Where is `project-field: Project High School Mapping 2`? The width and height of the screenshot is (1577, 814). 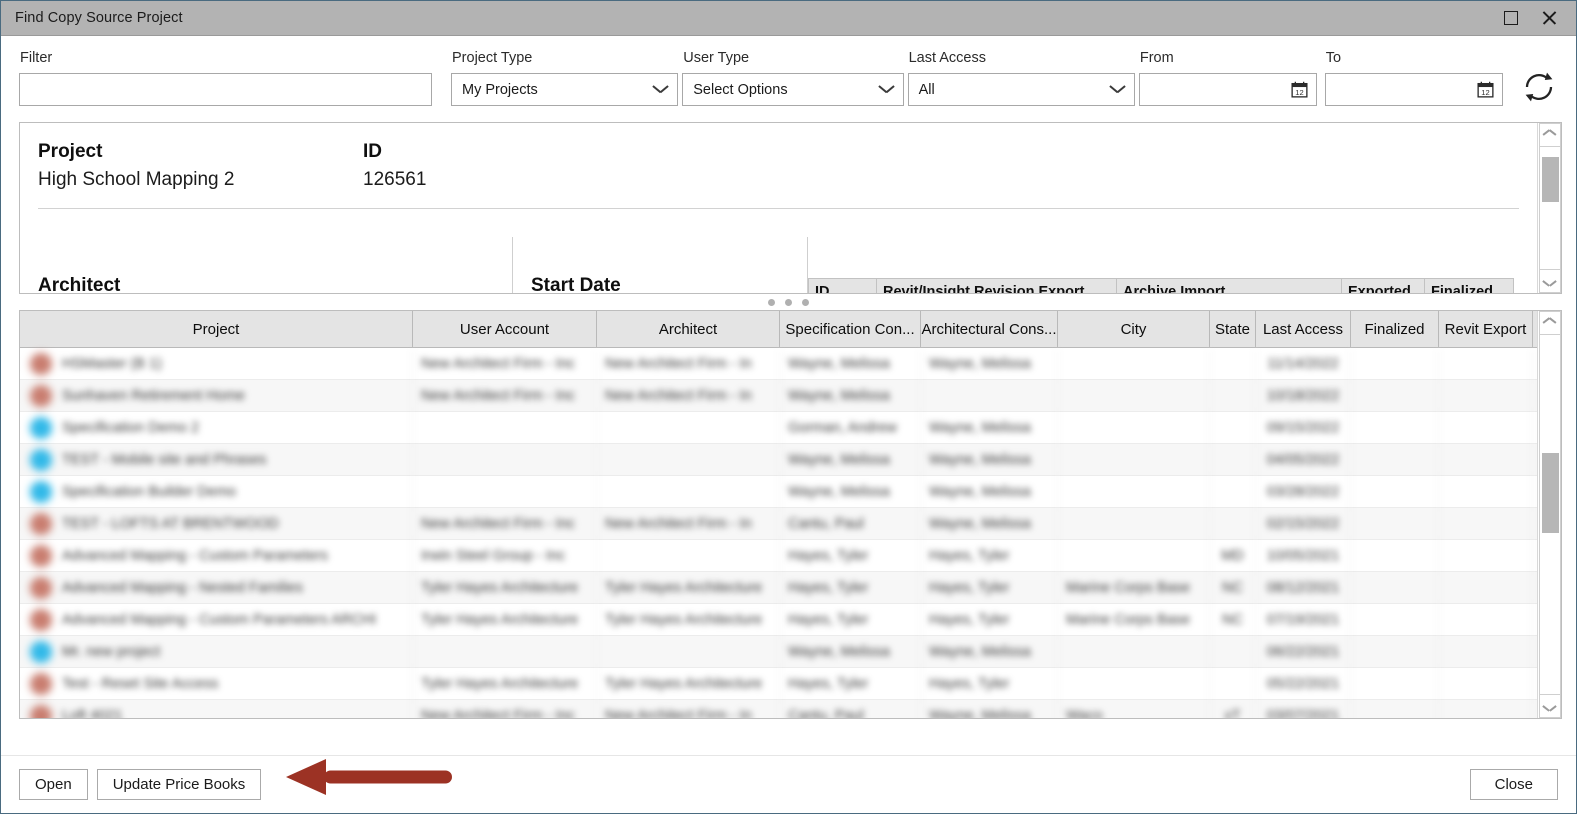
project-field: Project High School Mapping 2 is located at coordinates (200, 166).